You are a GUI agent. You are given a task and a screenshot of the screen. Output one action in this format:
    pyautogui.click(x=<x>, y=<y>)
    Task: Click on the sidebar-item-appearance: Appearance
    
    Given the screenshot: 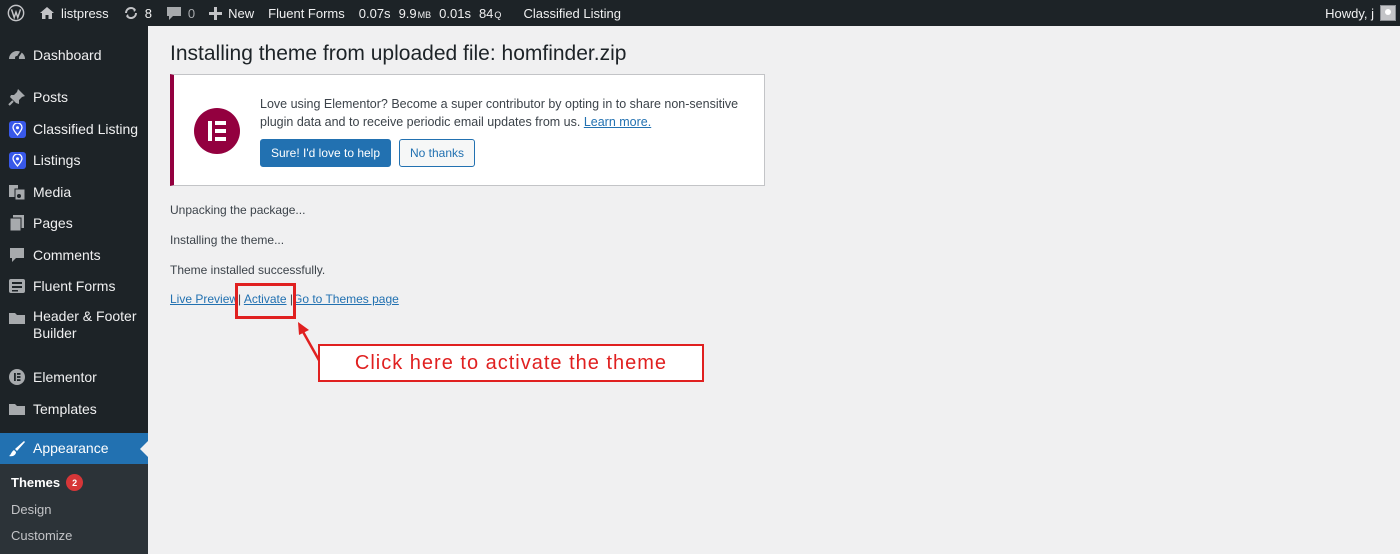 What is the action you would take?
    pyautogui.click(x=74, y=448)
    